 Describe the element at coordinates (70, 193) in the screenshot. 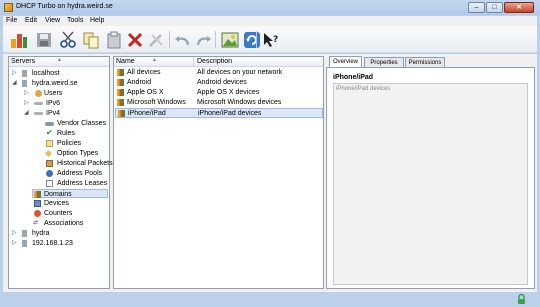

I see `tree-item-domains: Domains` at that location.